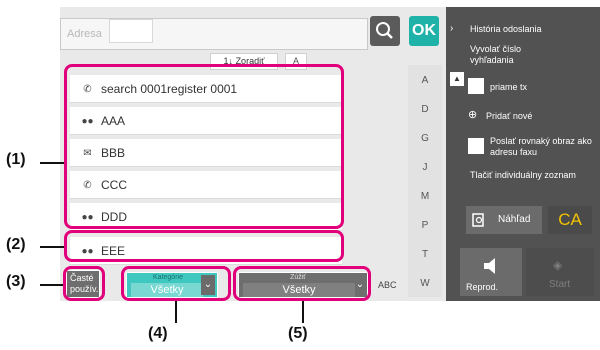 Image resolution: width=600 pixels, height=350 pixels. Describe the element at coordinates (489, 266) in the screenshot. I see `speaker-icon` at that location.